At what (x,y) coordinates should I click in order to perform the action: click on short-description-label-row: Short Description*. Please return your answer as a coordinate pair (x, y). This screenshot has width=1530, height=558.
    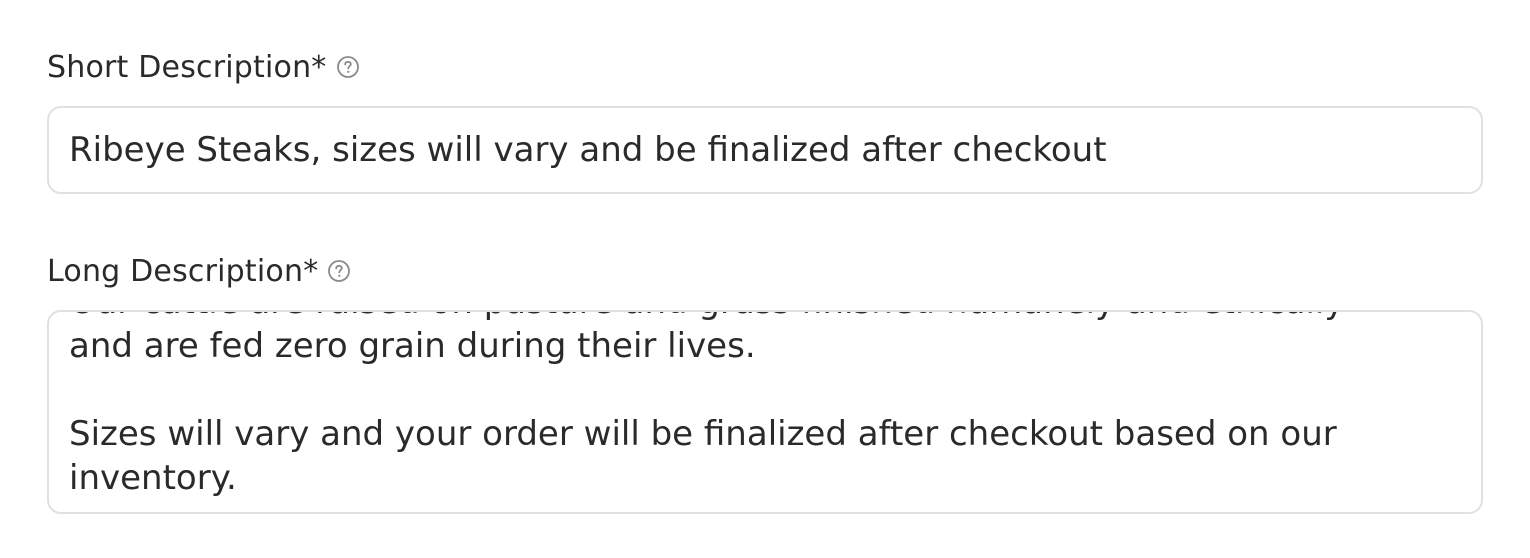
    Looking at the image, I should click on (204, 67).